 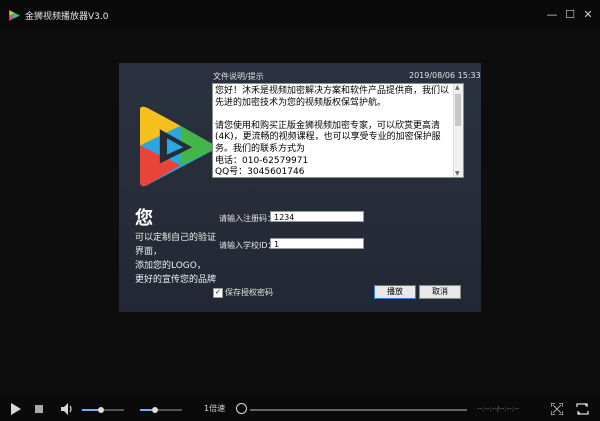 What do you see at coordinates (218, 293) in the screenshot?
I see `save-password-checkbox: ✓` at bounding box center [218, 293].